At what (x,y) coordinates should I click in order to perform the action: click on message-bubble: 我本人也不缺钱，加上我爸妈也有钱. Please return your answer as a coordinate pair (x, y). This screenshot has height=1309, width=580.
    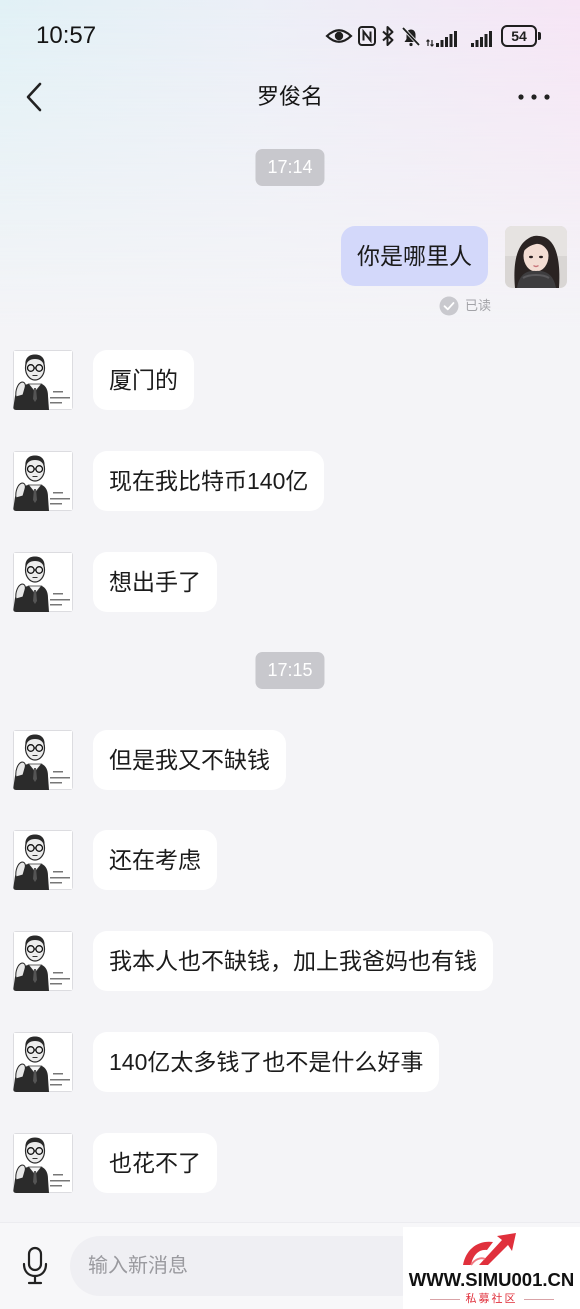
    Looking at the image, I should click on (293, 961).